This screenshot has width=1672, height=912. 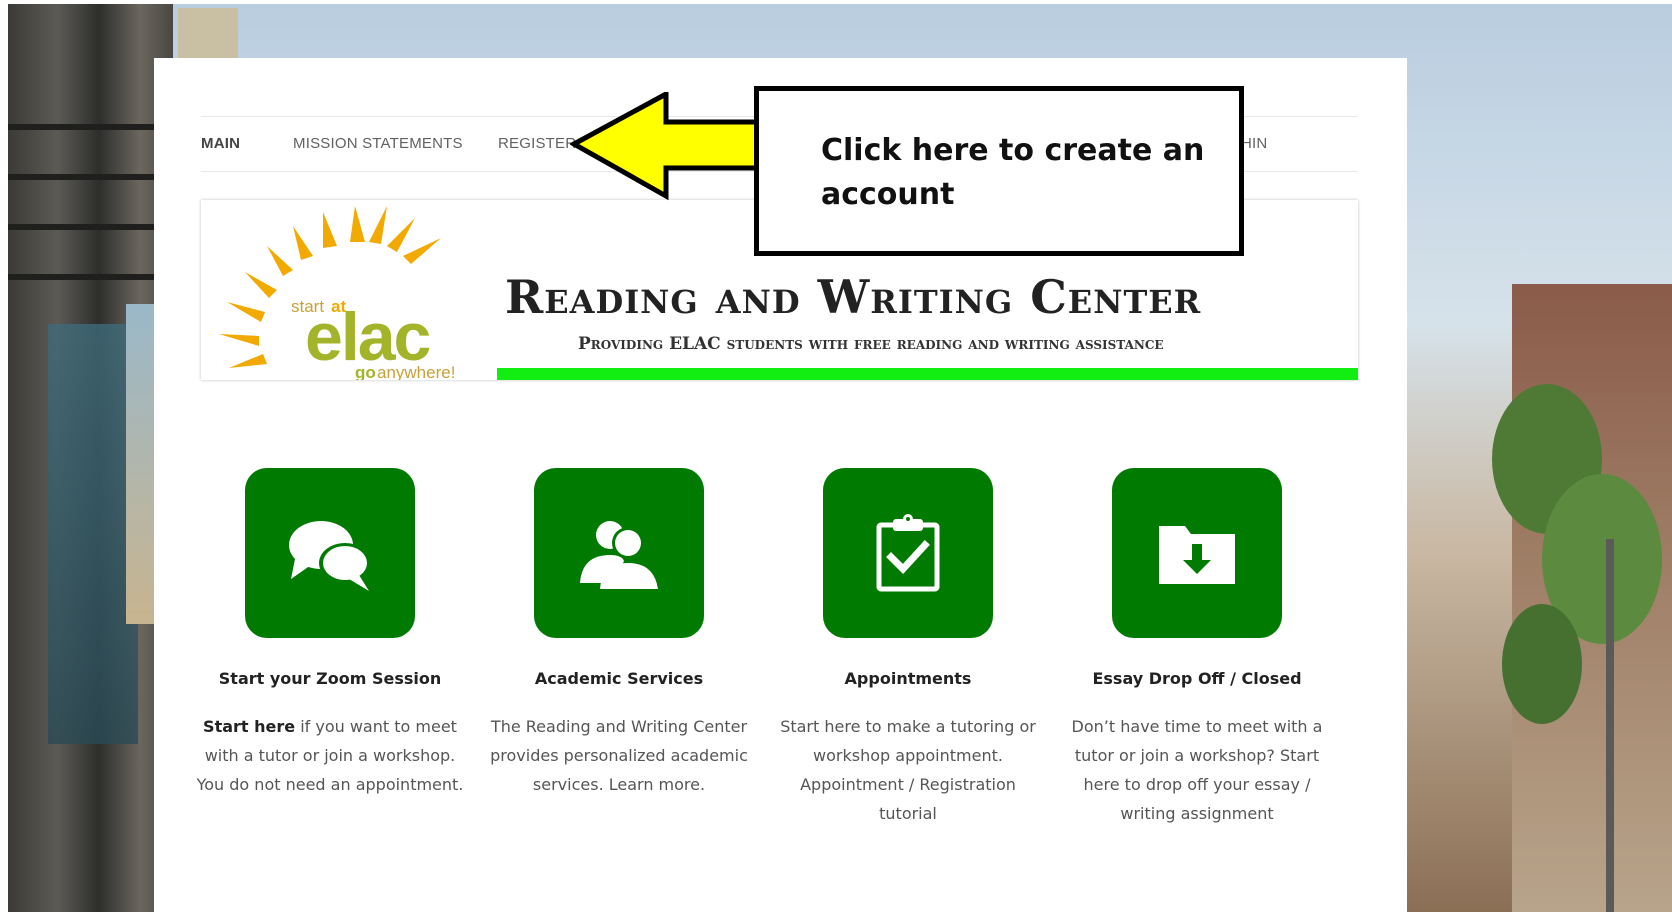 I want to click on card-appointments-title: Appointments, so click(x=908, y=678).